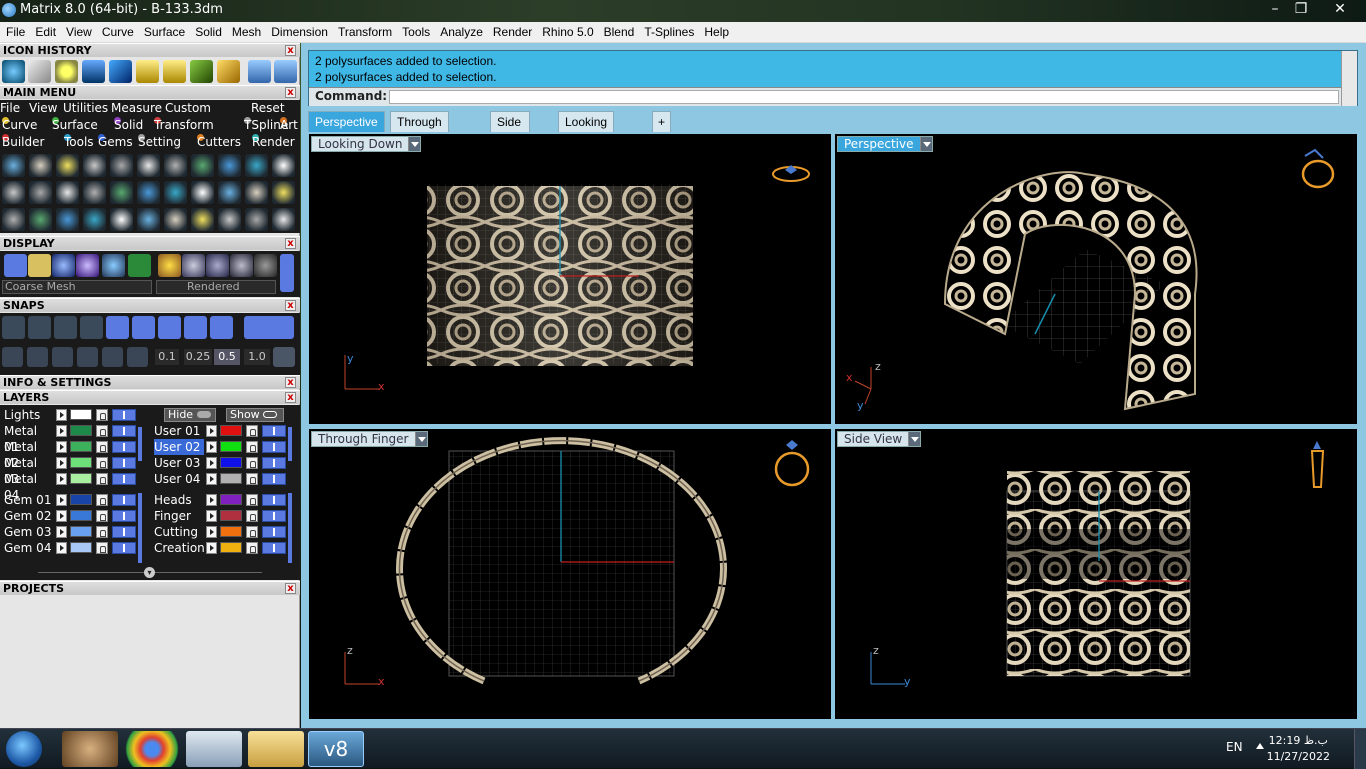  Describe the element at coordinates (150, 92) in the screenshot. I see `main-menu-header: MAIN MENU x` at that location.